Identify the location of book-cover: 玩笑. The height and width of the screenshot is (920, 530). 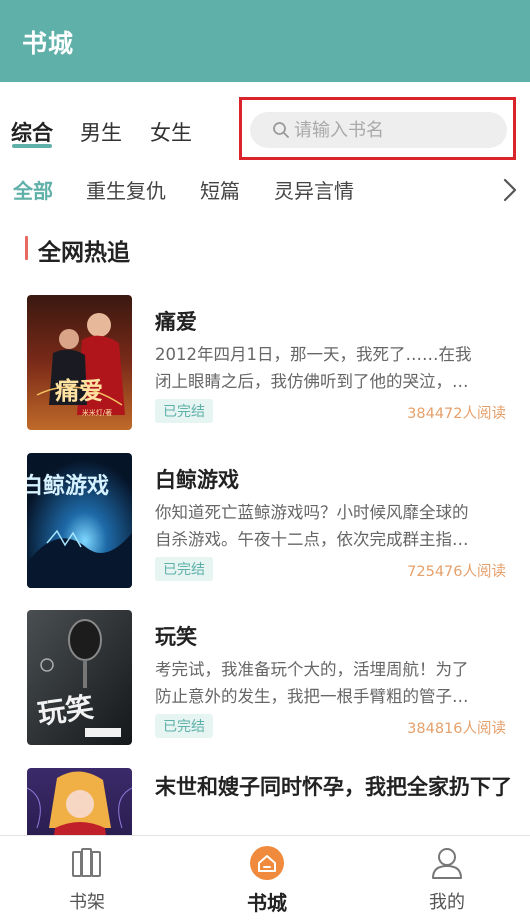
(79, 677).